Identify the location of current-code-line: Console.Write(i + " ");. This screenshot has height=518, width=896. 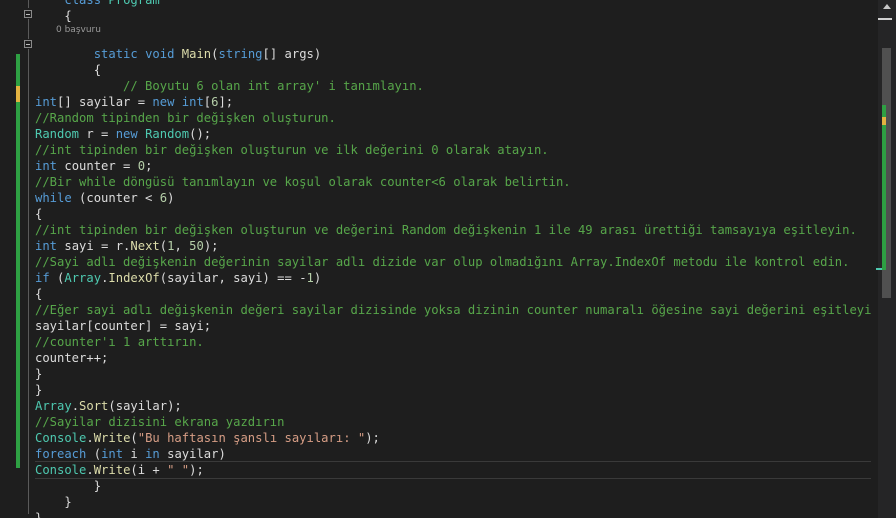
(453, 470).